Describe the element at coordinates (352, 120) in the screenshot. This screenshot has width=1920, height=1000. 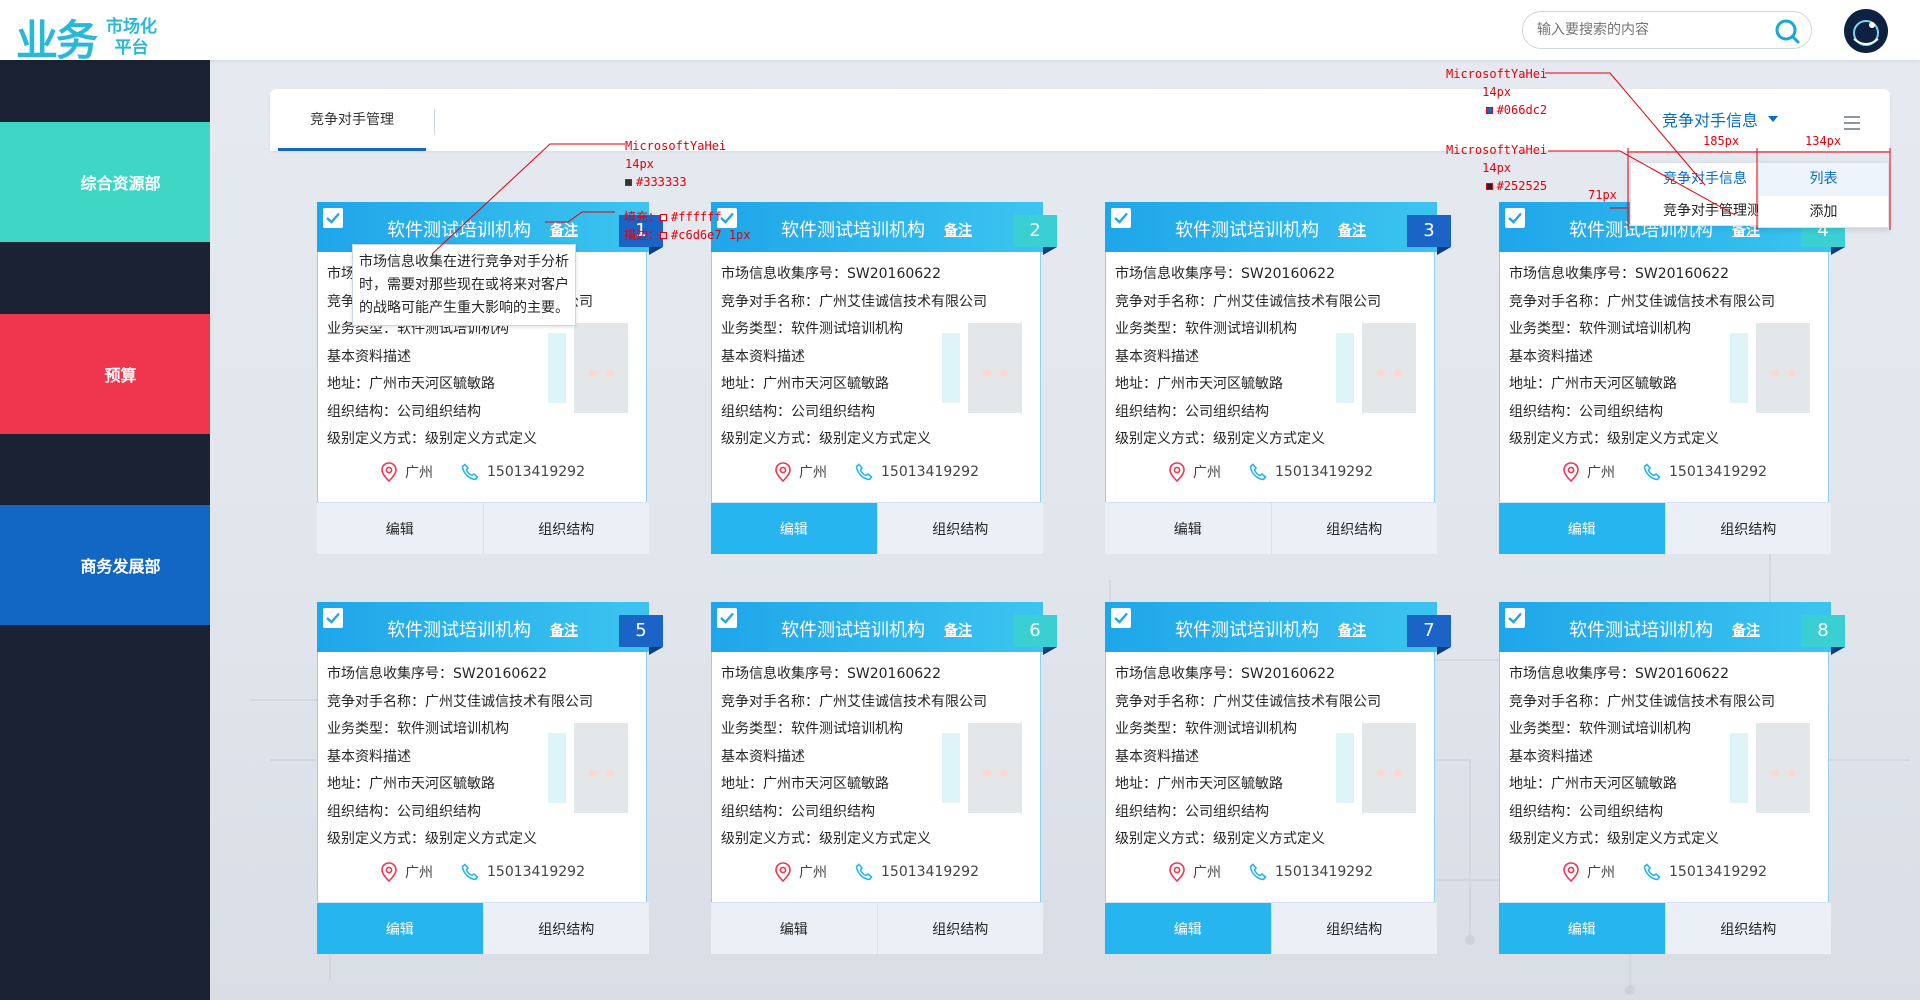
I see `tab-competitor-management: 竞争对手管理` at that location.